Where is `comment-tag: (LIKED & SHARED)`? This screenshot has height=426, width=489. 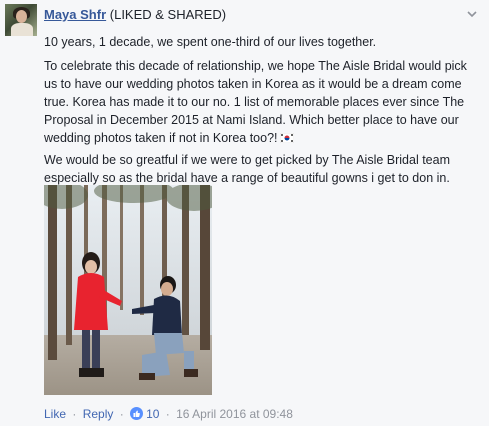
comment-tag: (LIKED & SHARED) is located at coordinates (168, 14).